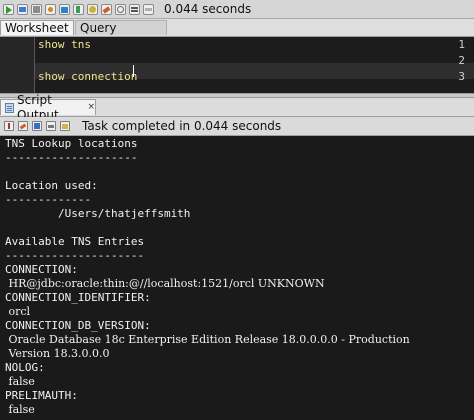  What do you see at coordinates (71, 143) in the screenshot?
I see `output-line: TNS Lookup locations` at bounding box center [71, 143].